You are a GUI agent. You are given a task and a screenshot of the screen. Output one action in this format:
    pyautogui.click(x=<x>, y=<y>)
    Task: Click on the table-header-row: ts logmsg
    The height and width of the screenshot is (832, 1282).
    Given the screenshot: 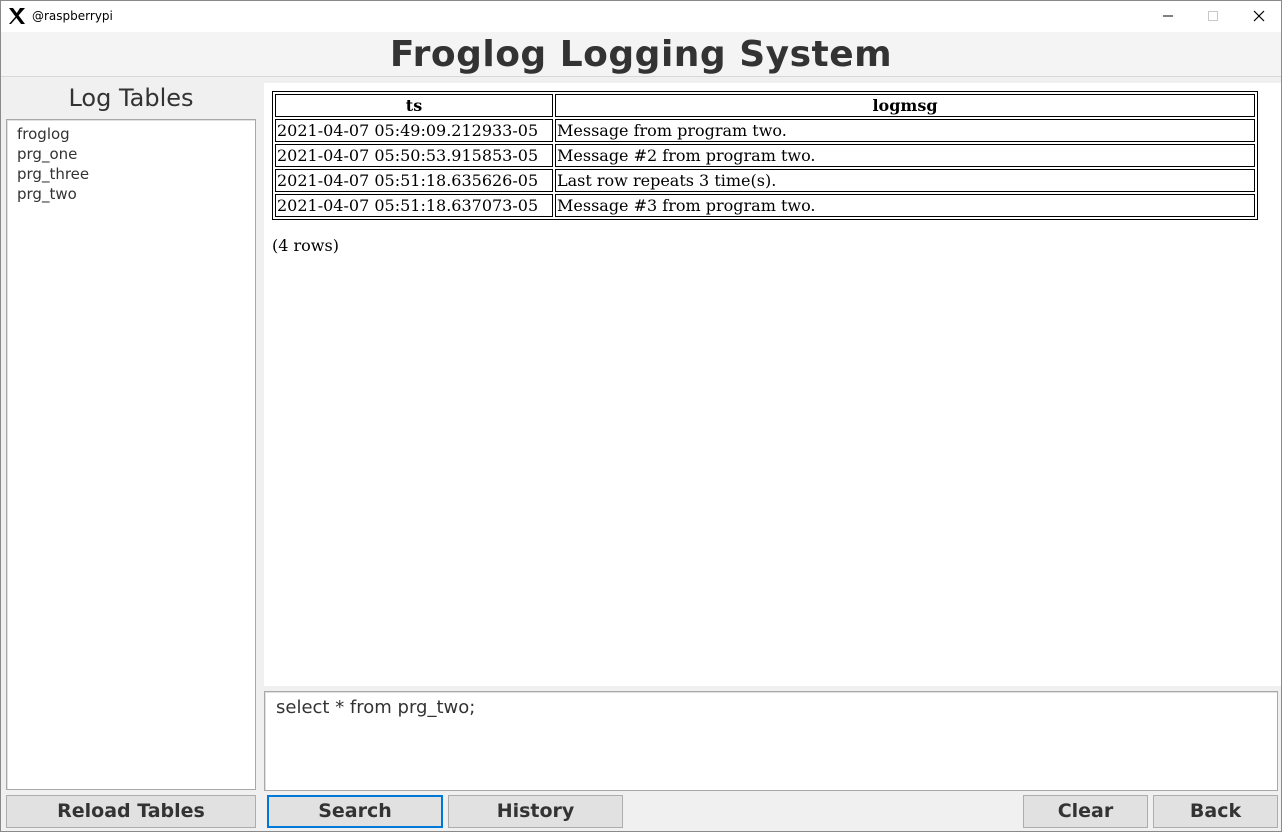 What is the action you would take?
    pyautogui.click(x=765, y=105)
    